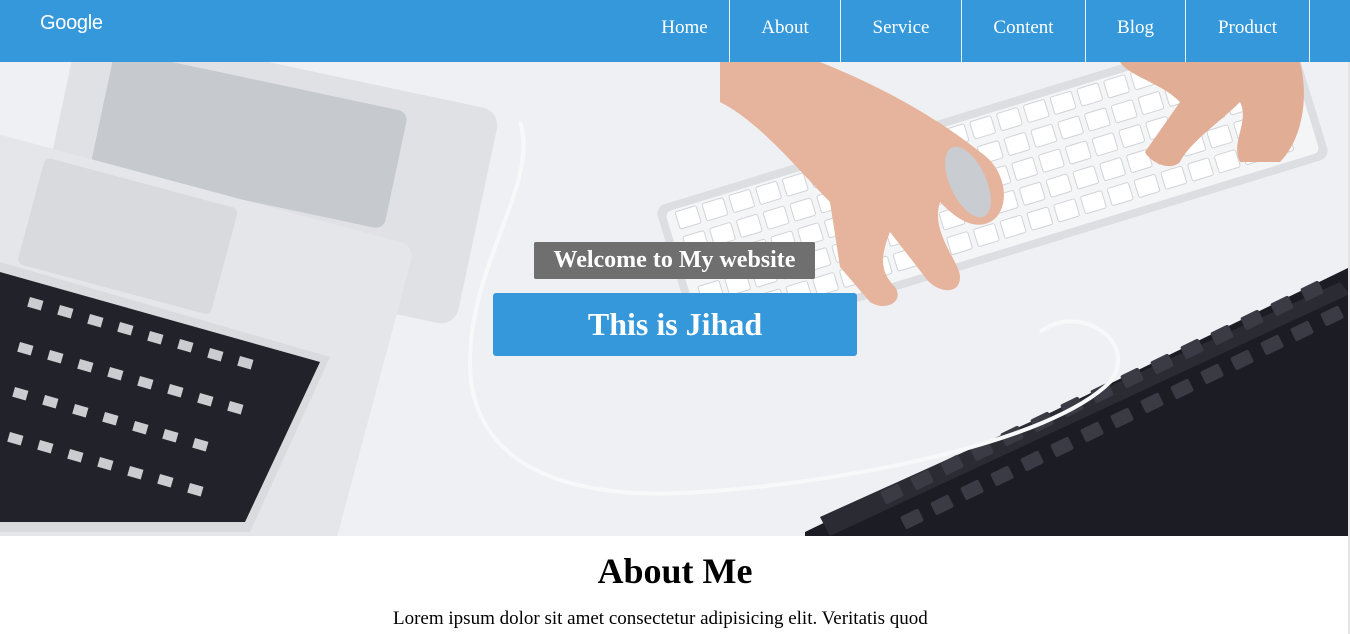 The height and width of the screenshot is (634, 1350). What do you see at coordinates (785, 31) in the screenshot?
I see `nav-link-about: About` at bounding box center [785, 31].